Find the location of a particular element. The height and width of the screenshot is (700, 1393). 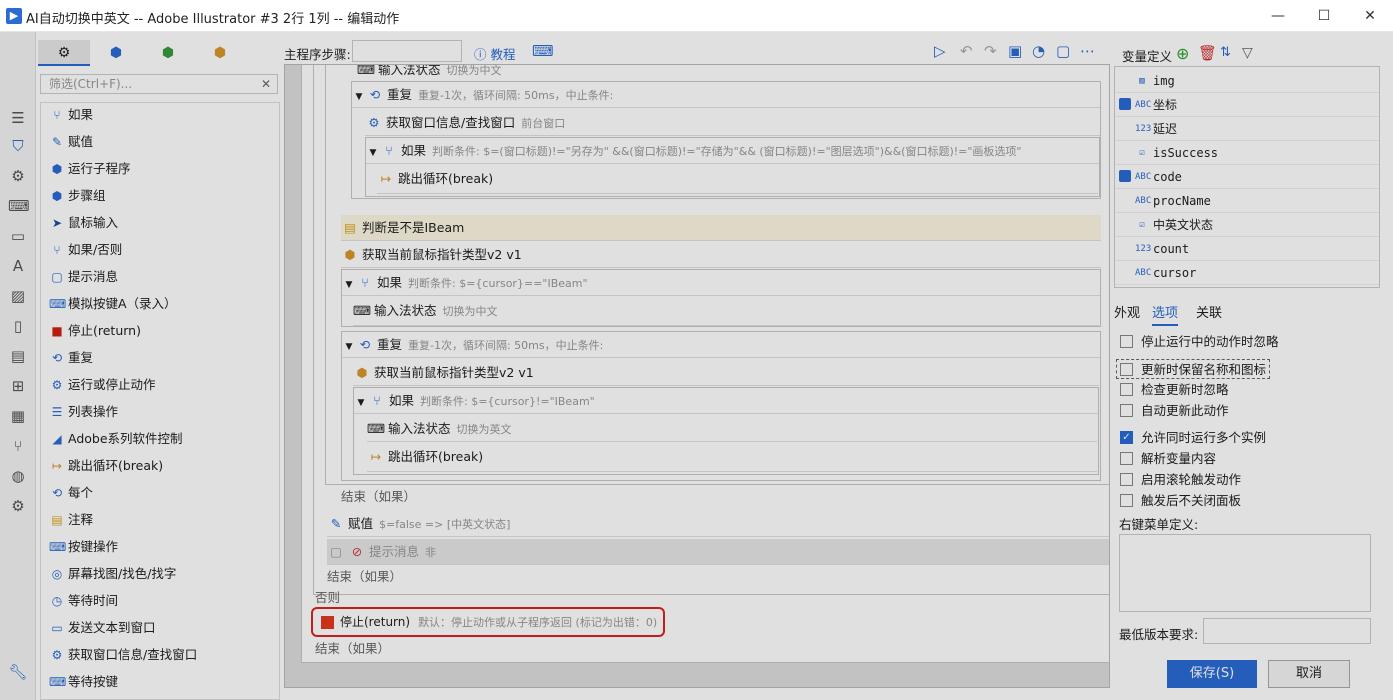

windows-icon: ⊞ is located at coordinates (18, 386).